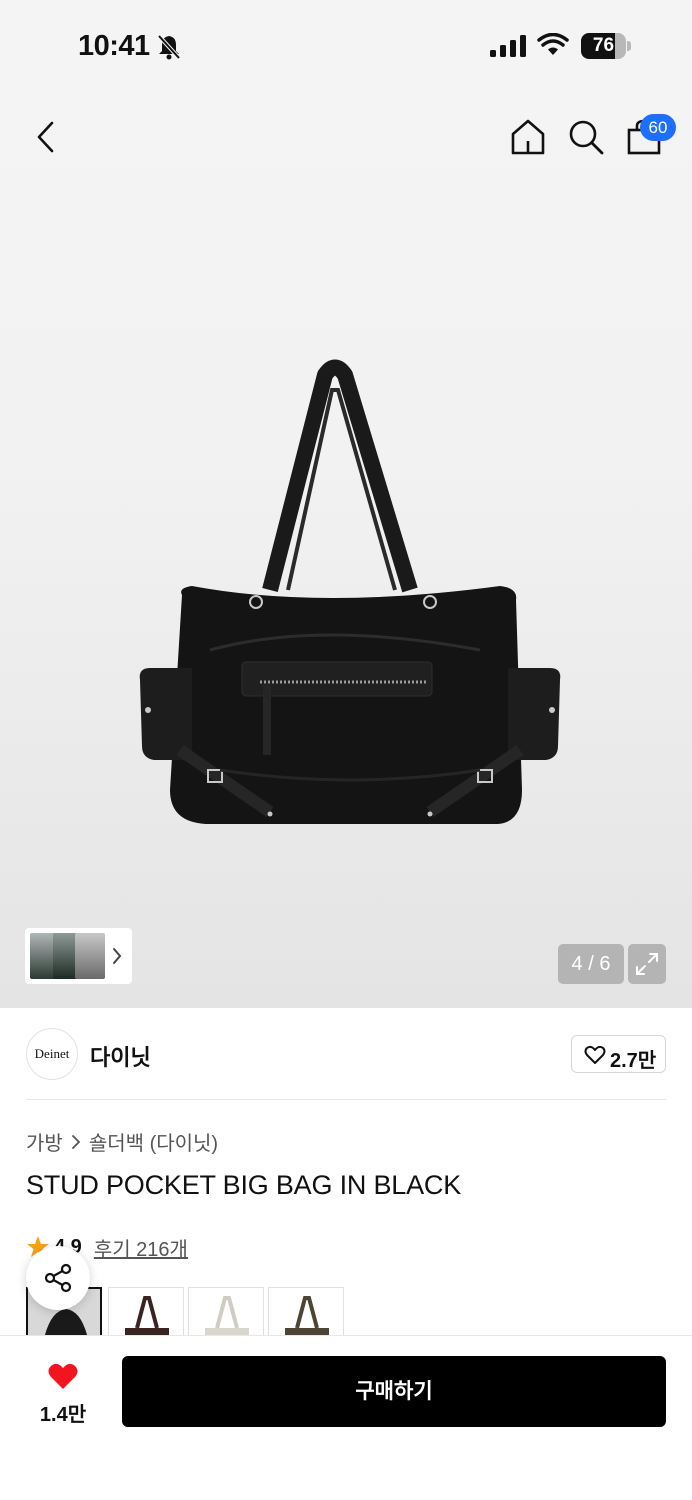  I want to click on breadcrumb: 가방 숄더백 (다이닛), so click(122, 1141).